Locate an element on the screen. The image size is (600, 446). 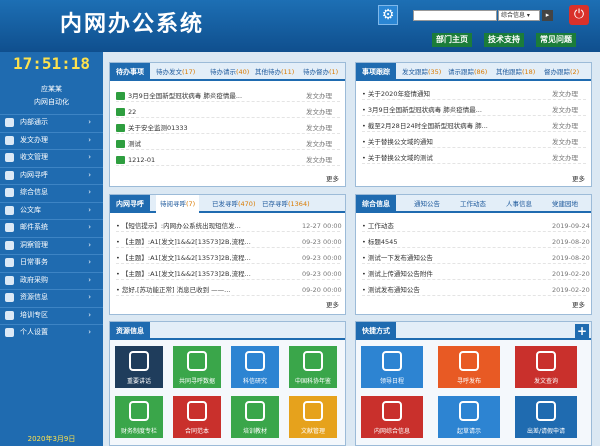
tile-shortcuts-5: 出差/请假申请 is located at coordinates (546, 417).